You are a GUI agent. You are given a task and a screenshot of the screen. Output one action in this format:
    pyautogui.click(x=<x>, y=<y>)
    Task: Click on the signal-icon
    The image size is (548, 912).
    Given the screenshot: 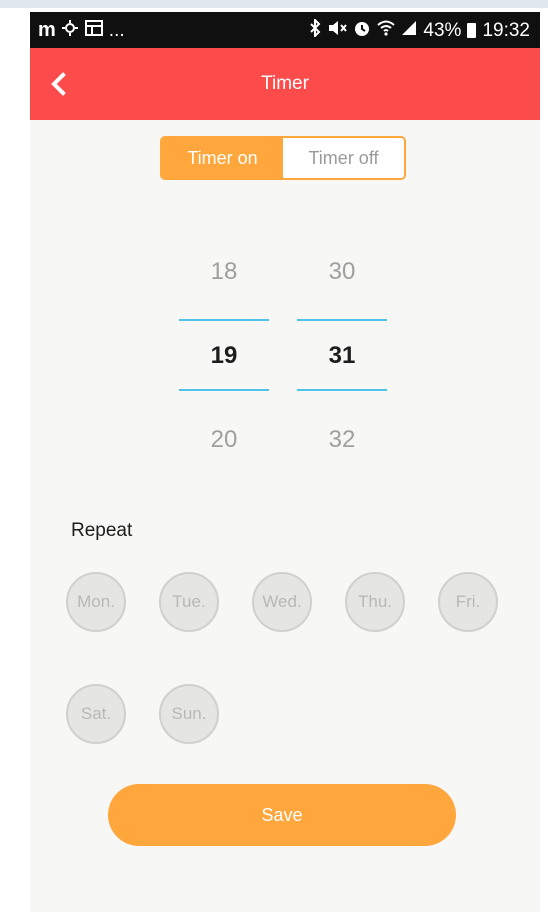 What is the action you would take?
    pyautogui.click(x=409, y=30)
    